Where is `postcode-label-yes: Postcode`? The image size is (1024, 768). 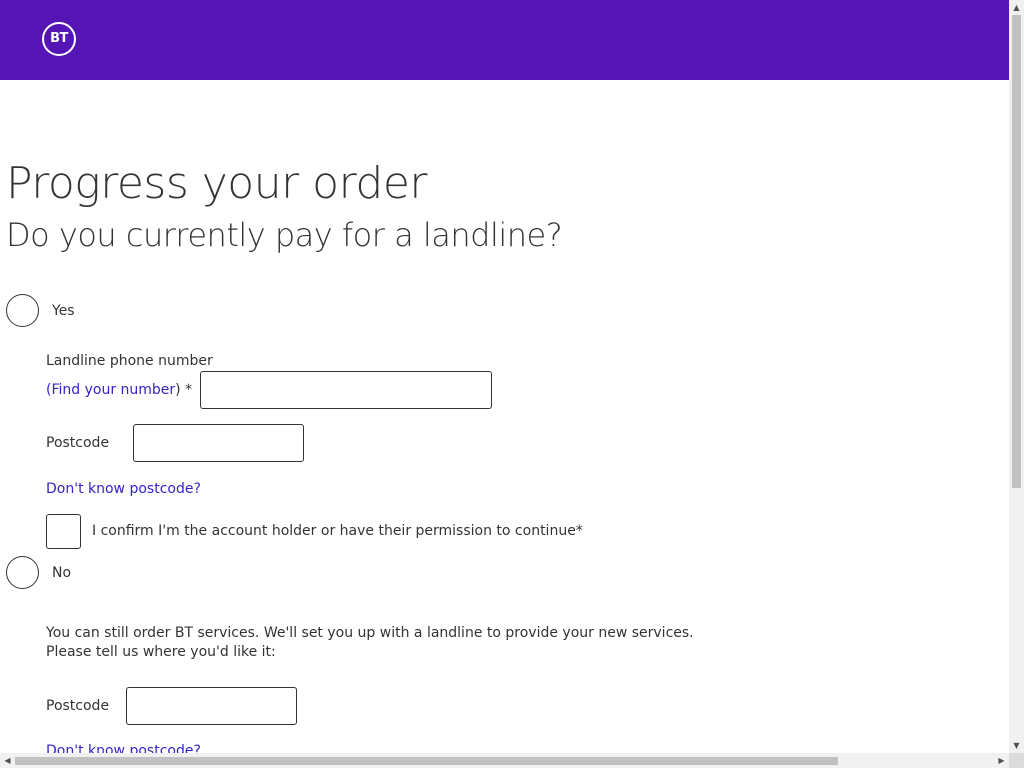 postcode-label-yes: Postcode is located at coordinates (78, 443).